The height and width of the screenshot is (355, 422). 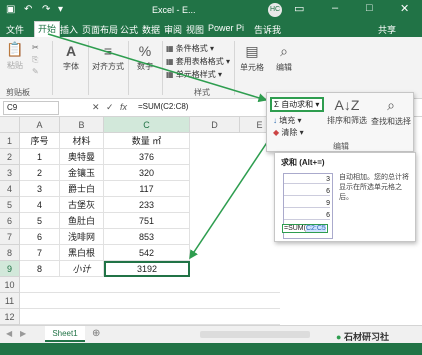 What do you see at coordinates (276, 132) in the screenshot?
I see `eraser-icon: ◆` at bounding box center [276, 132].